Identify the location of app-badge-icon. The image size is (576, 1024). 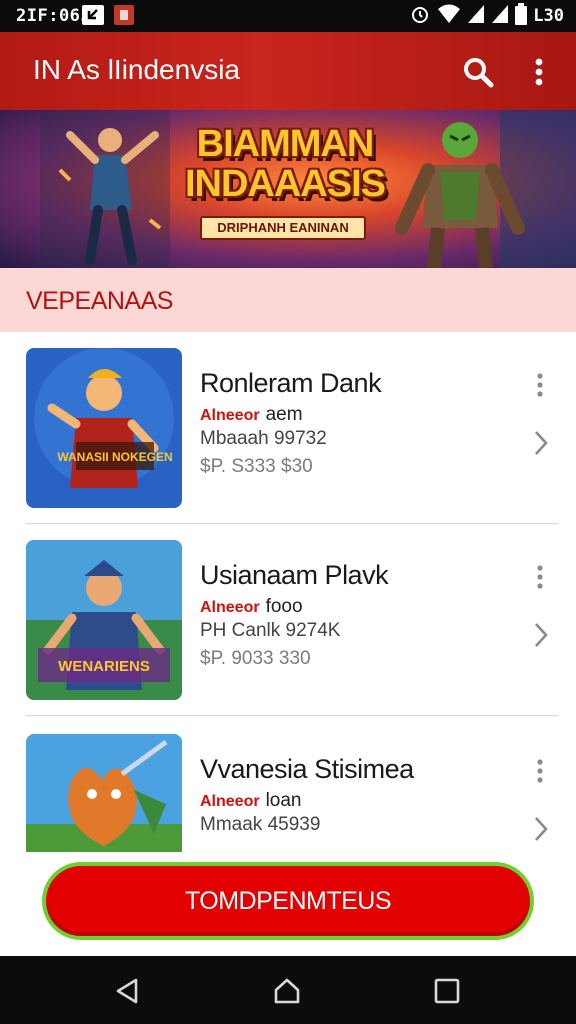
(124, 15).